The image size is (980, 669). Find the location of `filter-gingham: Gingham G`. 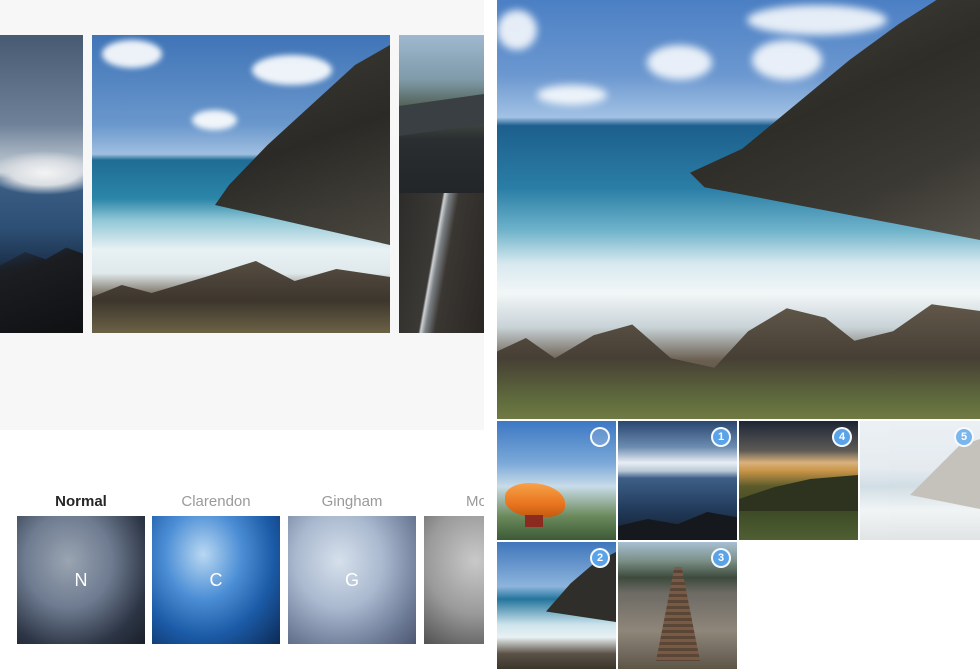

filter-gingham: Gingham G is located at coordinates (352, 568).